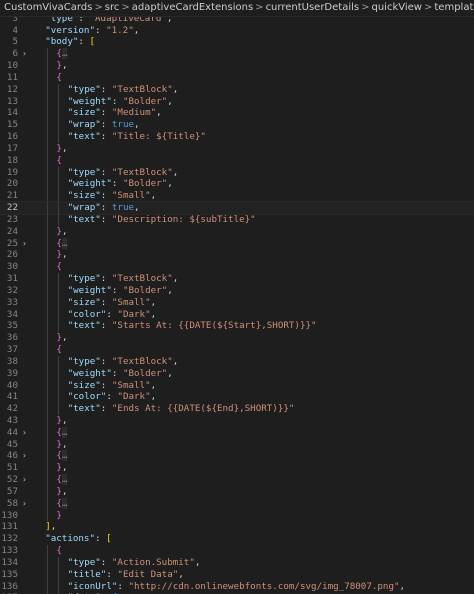 Image resolution: width=474 pixels, height=594 pixels. What do you see at coordinates (237, 267) in the screenshot?
I see `code-line: 30 {` at bounding box center [237, 267].